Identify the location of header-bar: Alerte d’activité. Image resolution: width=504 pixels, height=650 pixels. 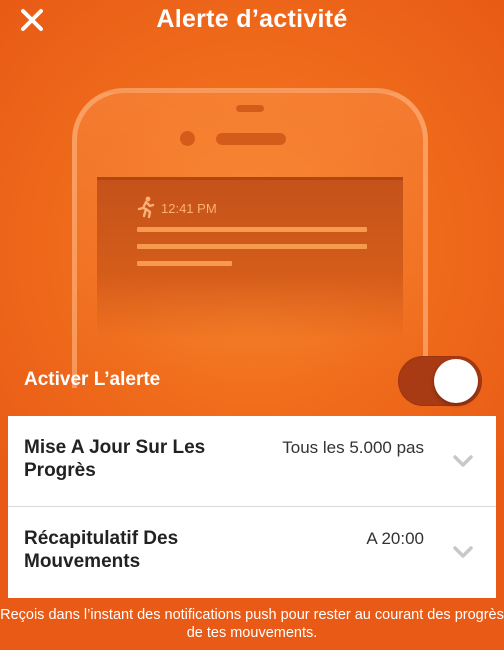
(252, 22).